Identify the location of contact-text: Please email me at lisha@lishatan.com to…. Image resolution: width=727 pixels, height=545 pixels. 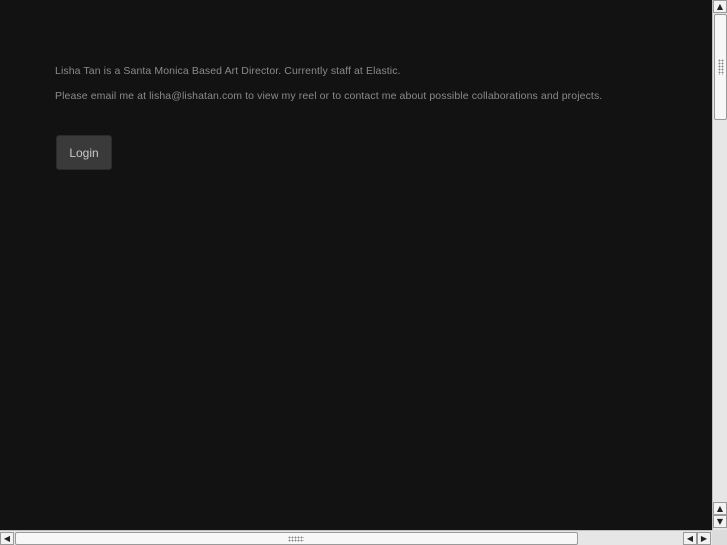
(329, 96).